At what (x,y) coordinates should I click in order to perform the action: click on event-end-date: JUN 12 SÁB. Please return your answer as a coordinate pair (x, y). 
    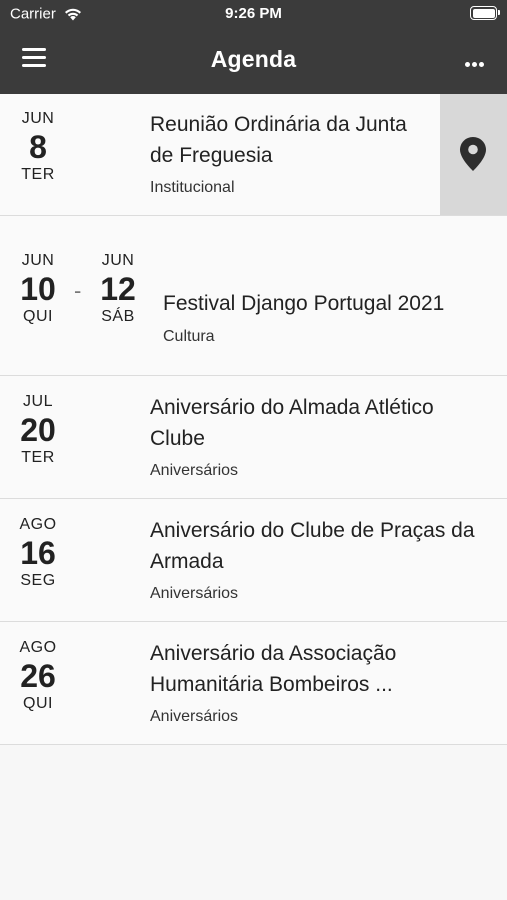
    Looking at the image, I should click on (118, 289).